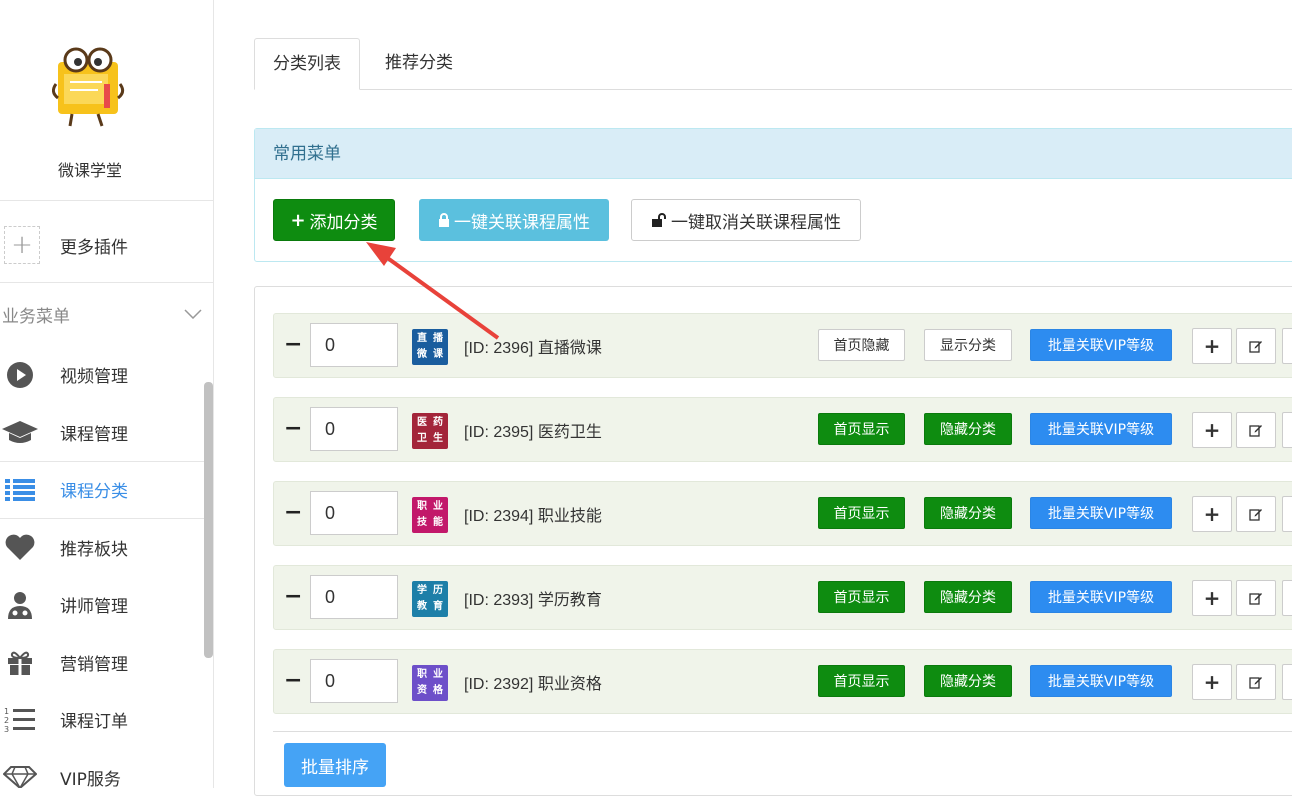 The image size is (1292, 796). Describe the element at coordinates (533, 432) in the screenshot. I see `category-title: [ID: 2395] 医药卫生` at that location.